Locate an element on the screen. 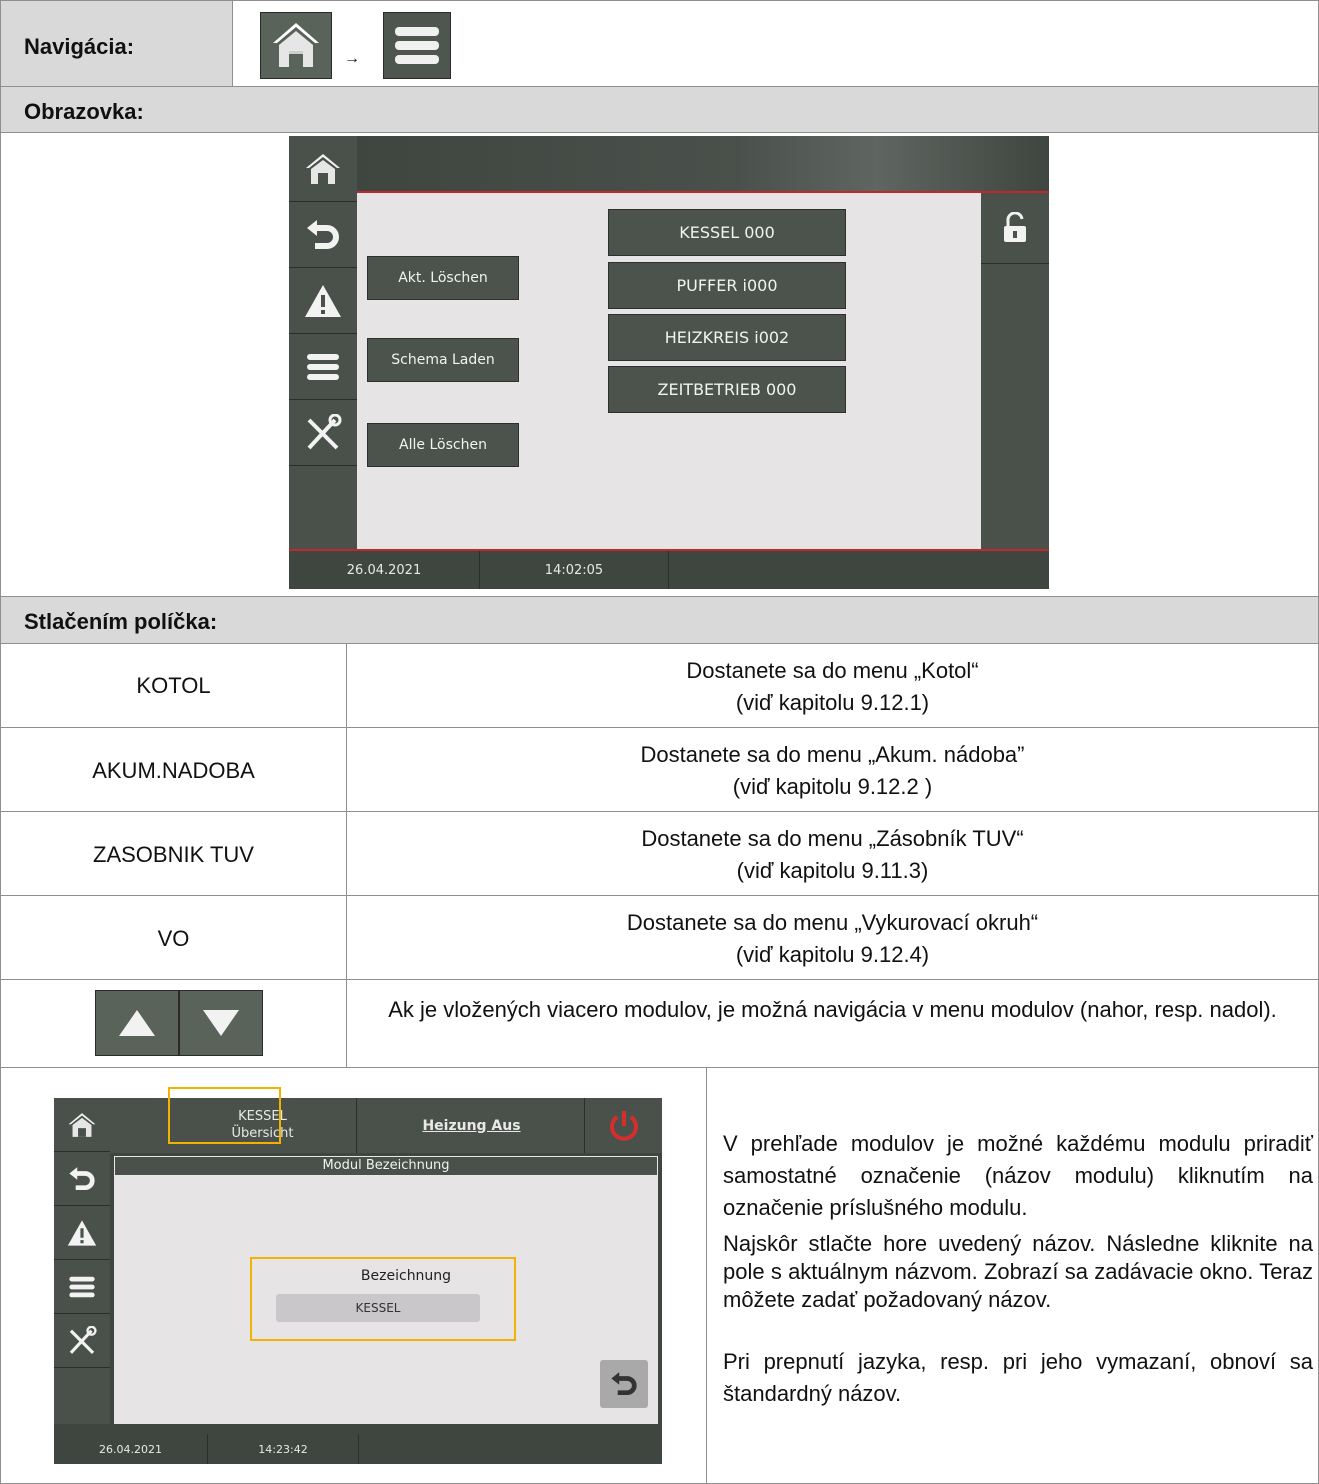  field-name: VO is located at coordinates (173, 938).